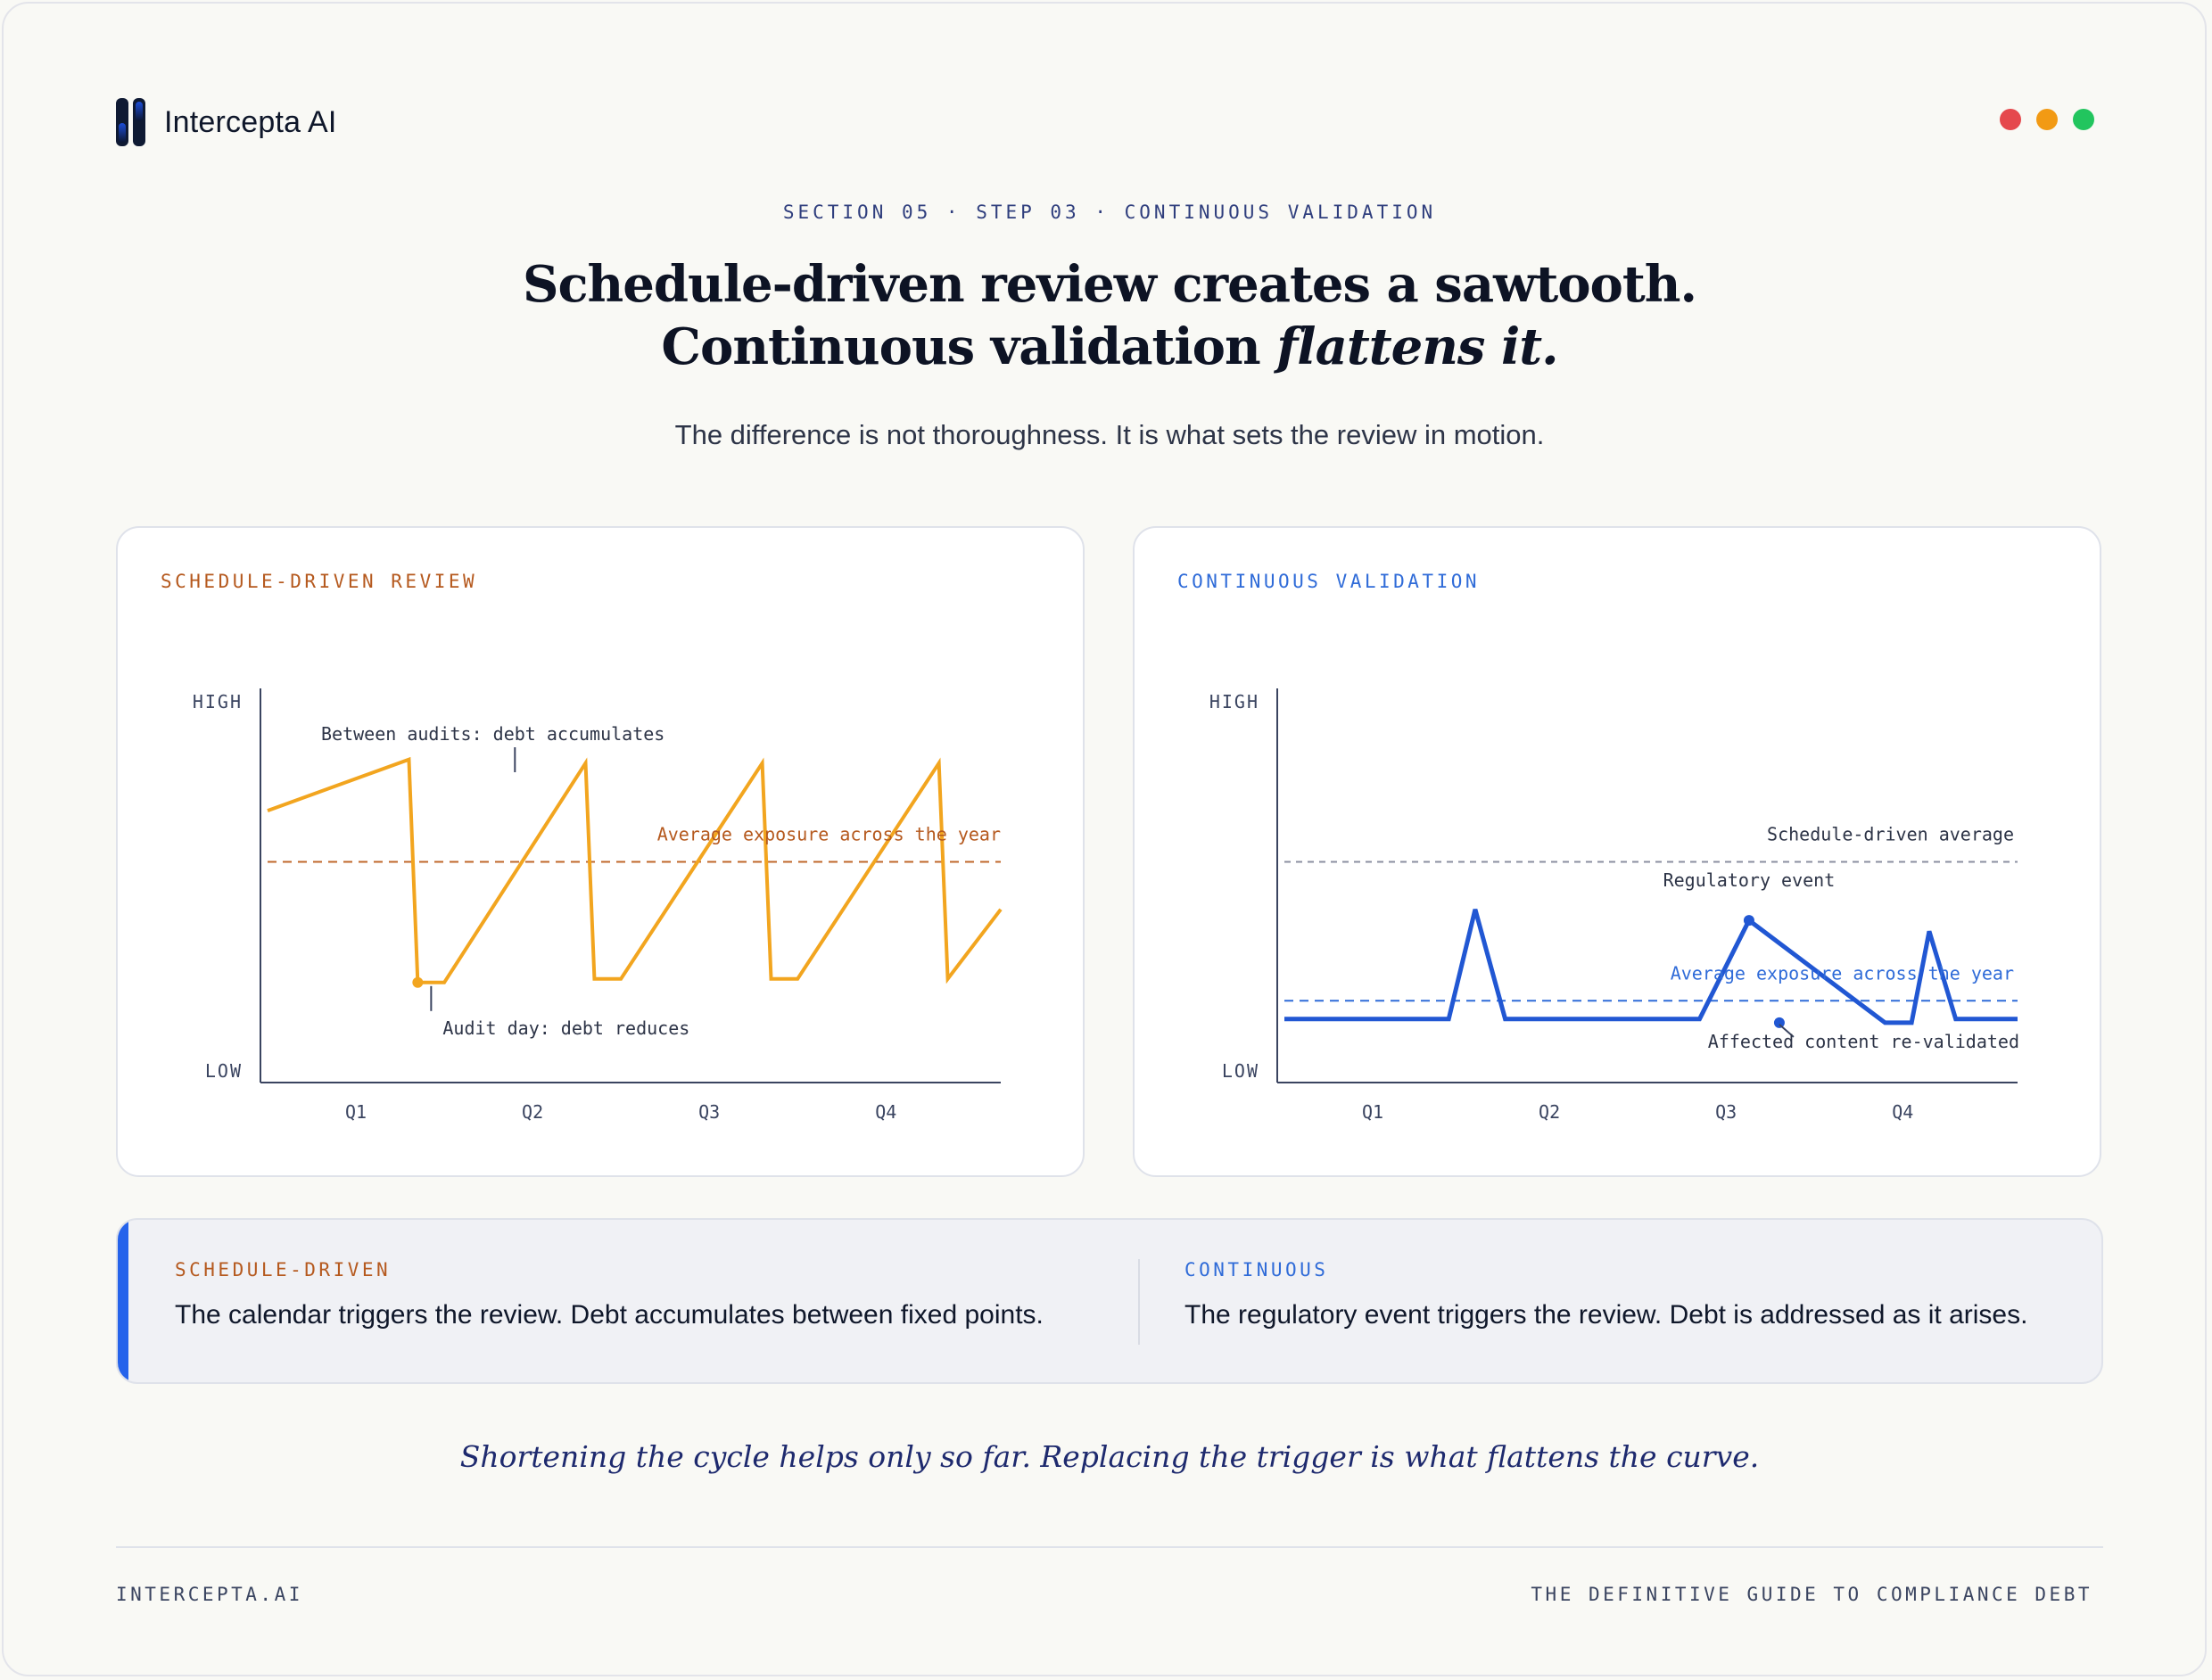 This screenshot has height=1680, width=2212. Describe the element at coordinates (2011, 120) in the screenshot. I see `close-window-dot` at that location.